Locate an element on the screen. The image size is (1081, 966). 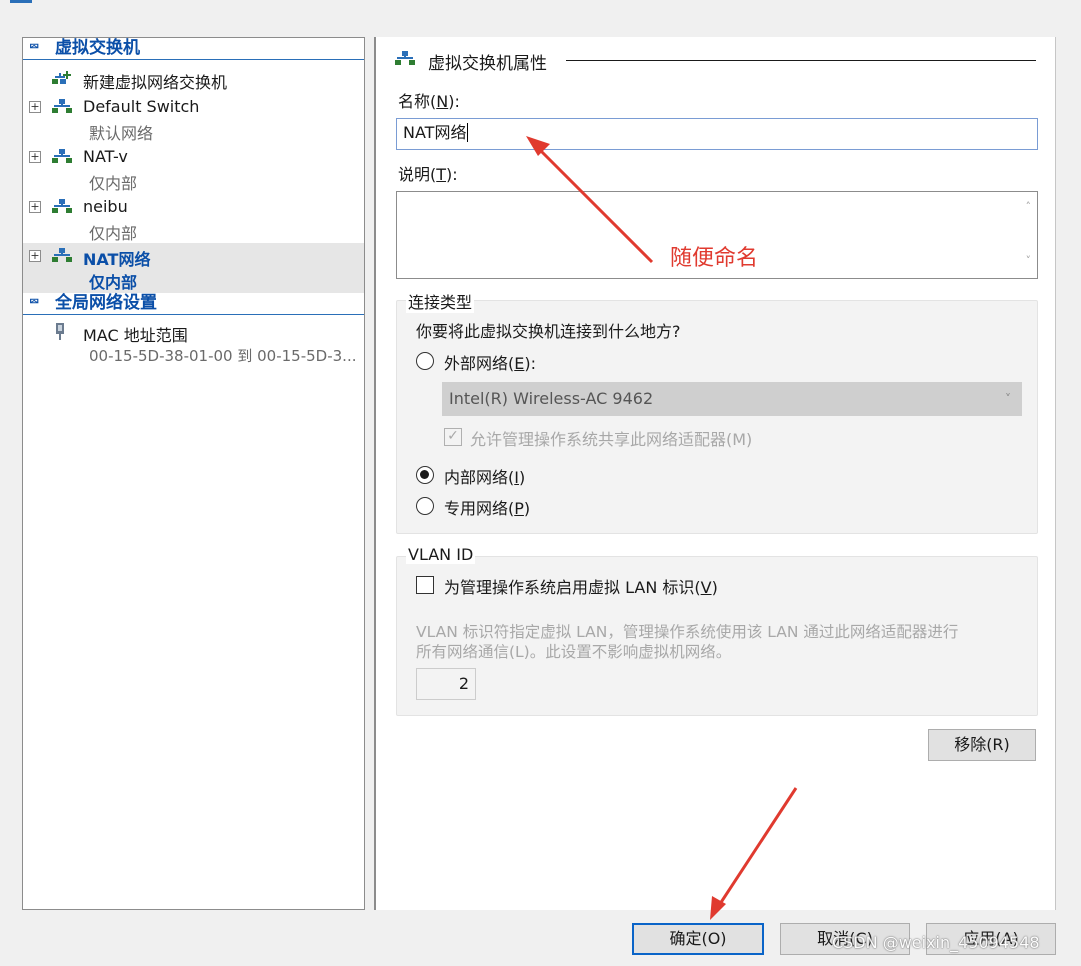
connection-question: 你要将此虚拟交换机连接到什么地方? is located at coordinates (548, 331).